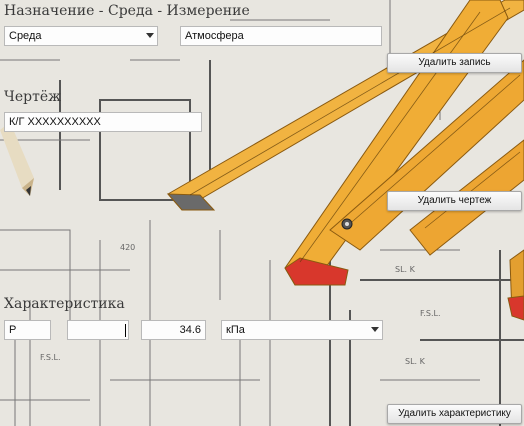  Describe the element at coordinates (281, 36) in the screenshot. I see `environment-value-field: Атмосфера` at that location.